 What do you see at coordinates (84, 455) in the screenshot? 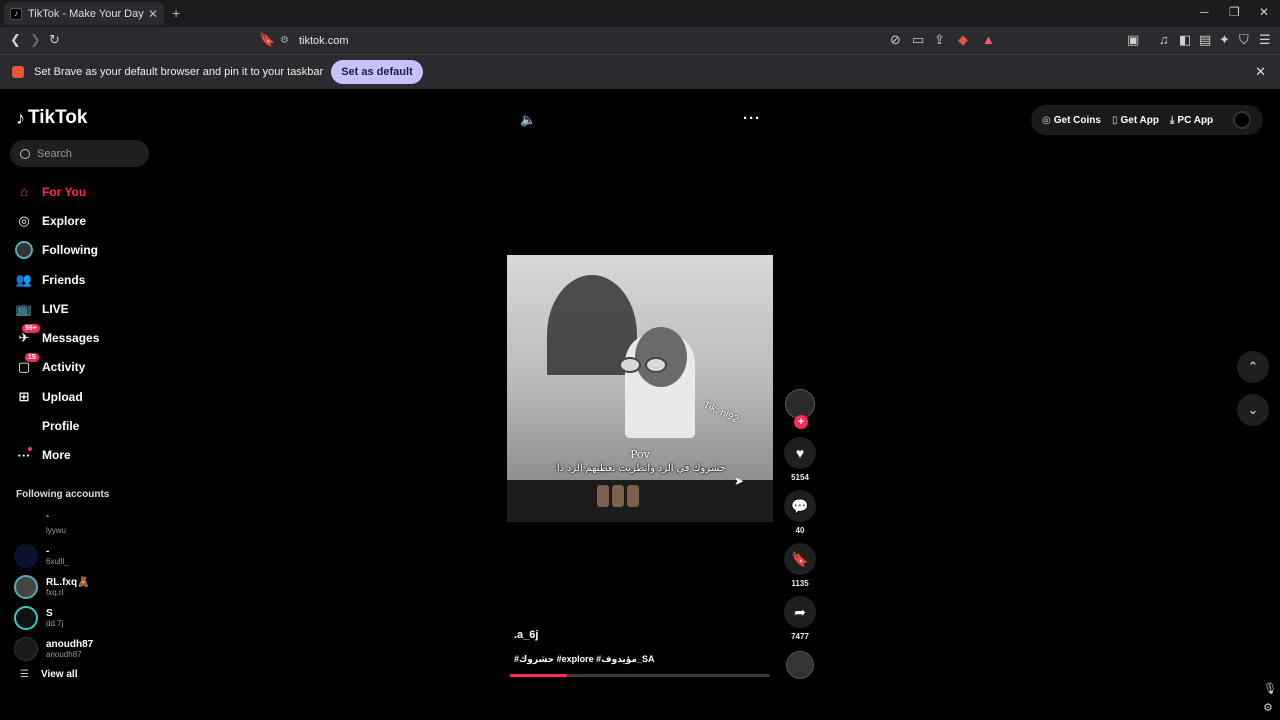
I see `nav-item-more: ··· More` at bounding box center [84, 455].